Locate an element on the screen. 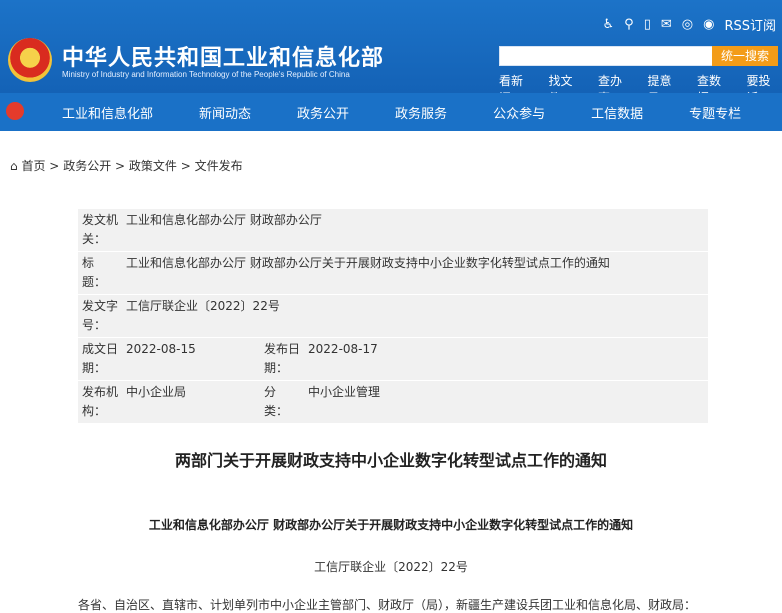  meta-label: 发文字号： is located at coordinates (100, 316).